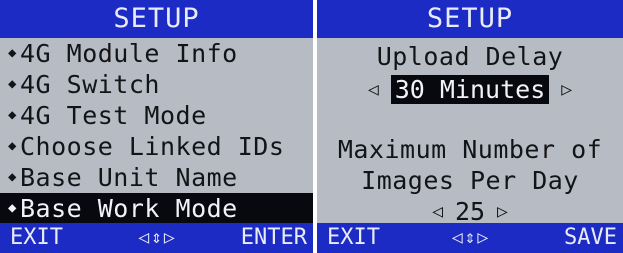  I want to click on menu-item-choose-linked-ids: ◆ Choose Linked IDs, so click(156, 146).